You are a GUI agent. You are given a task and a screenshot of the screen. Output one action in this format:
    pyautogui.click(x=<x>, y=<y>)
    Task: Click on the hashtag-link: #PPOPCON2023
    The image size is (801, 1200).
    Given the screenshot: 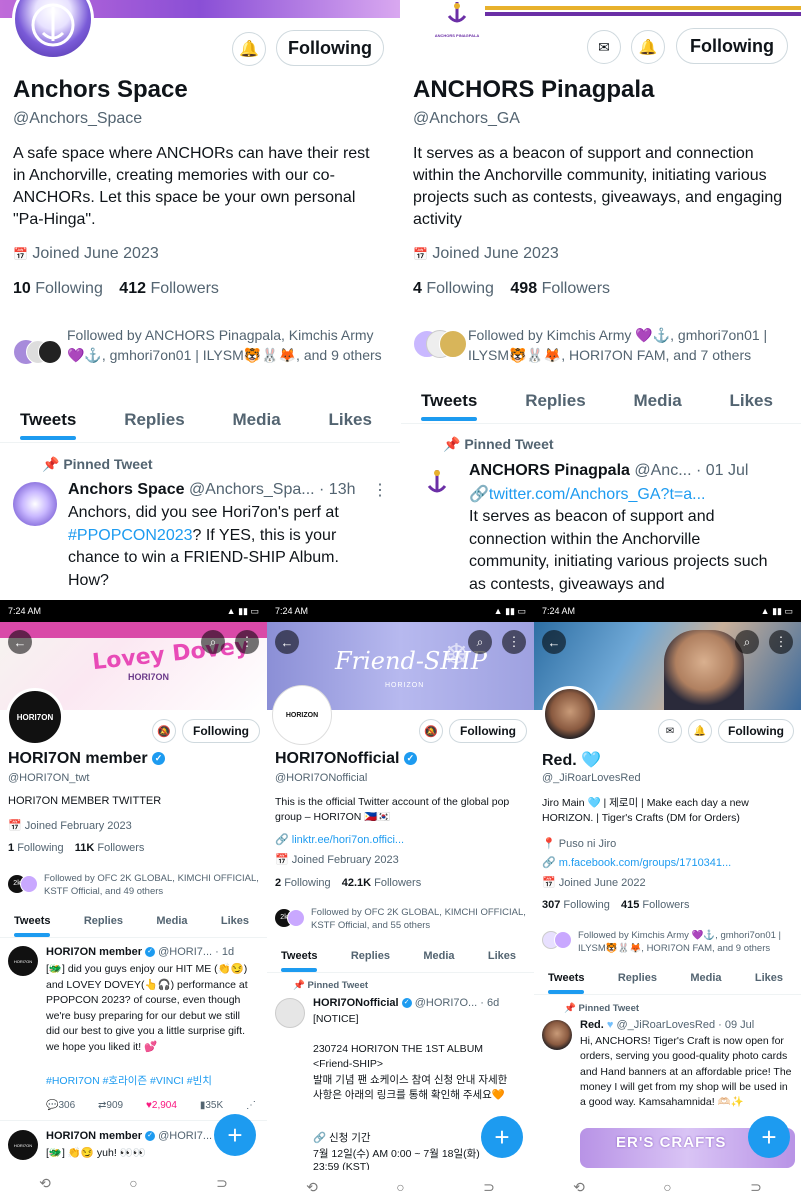 What is the action you would take?
    pyautogui.click(x=130, y=535)
    